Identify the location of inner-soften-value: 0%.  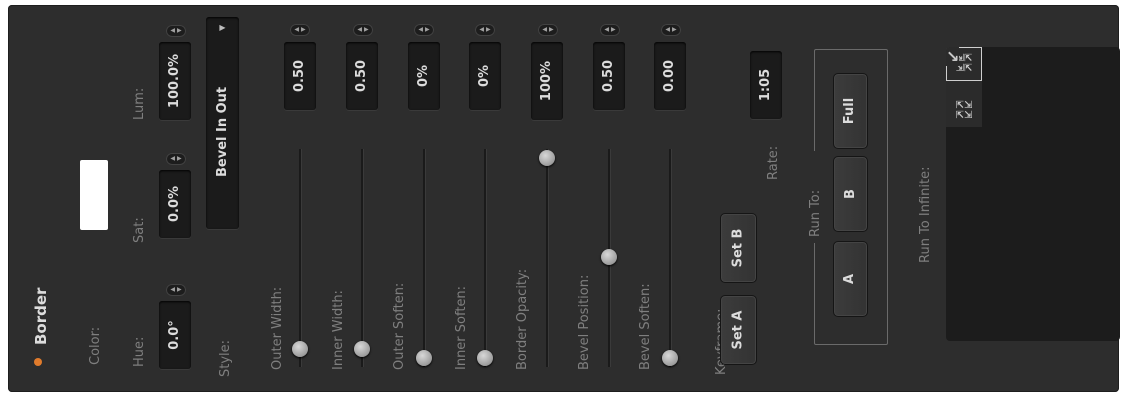
(484, 76).